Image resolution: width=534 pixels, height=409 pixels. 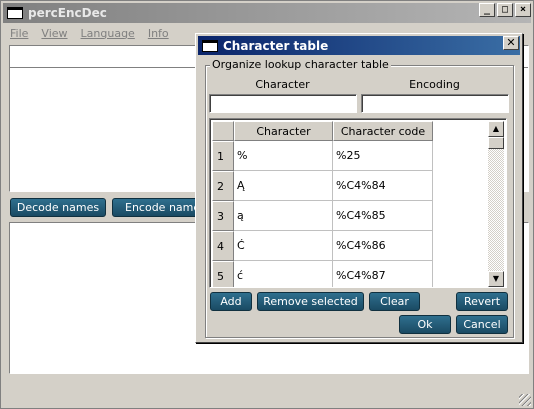 I want to click on scroll-up-icon: ▲, so click(x=496, y=129).